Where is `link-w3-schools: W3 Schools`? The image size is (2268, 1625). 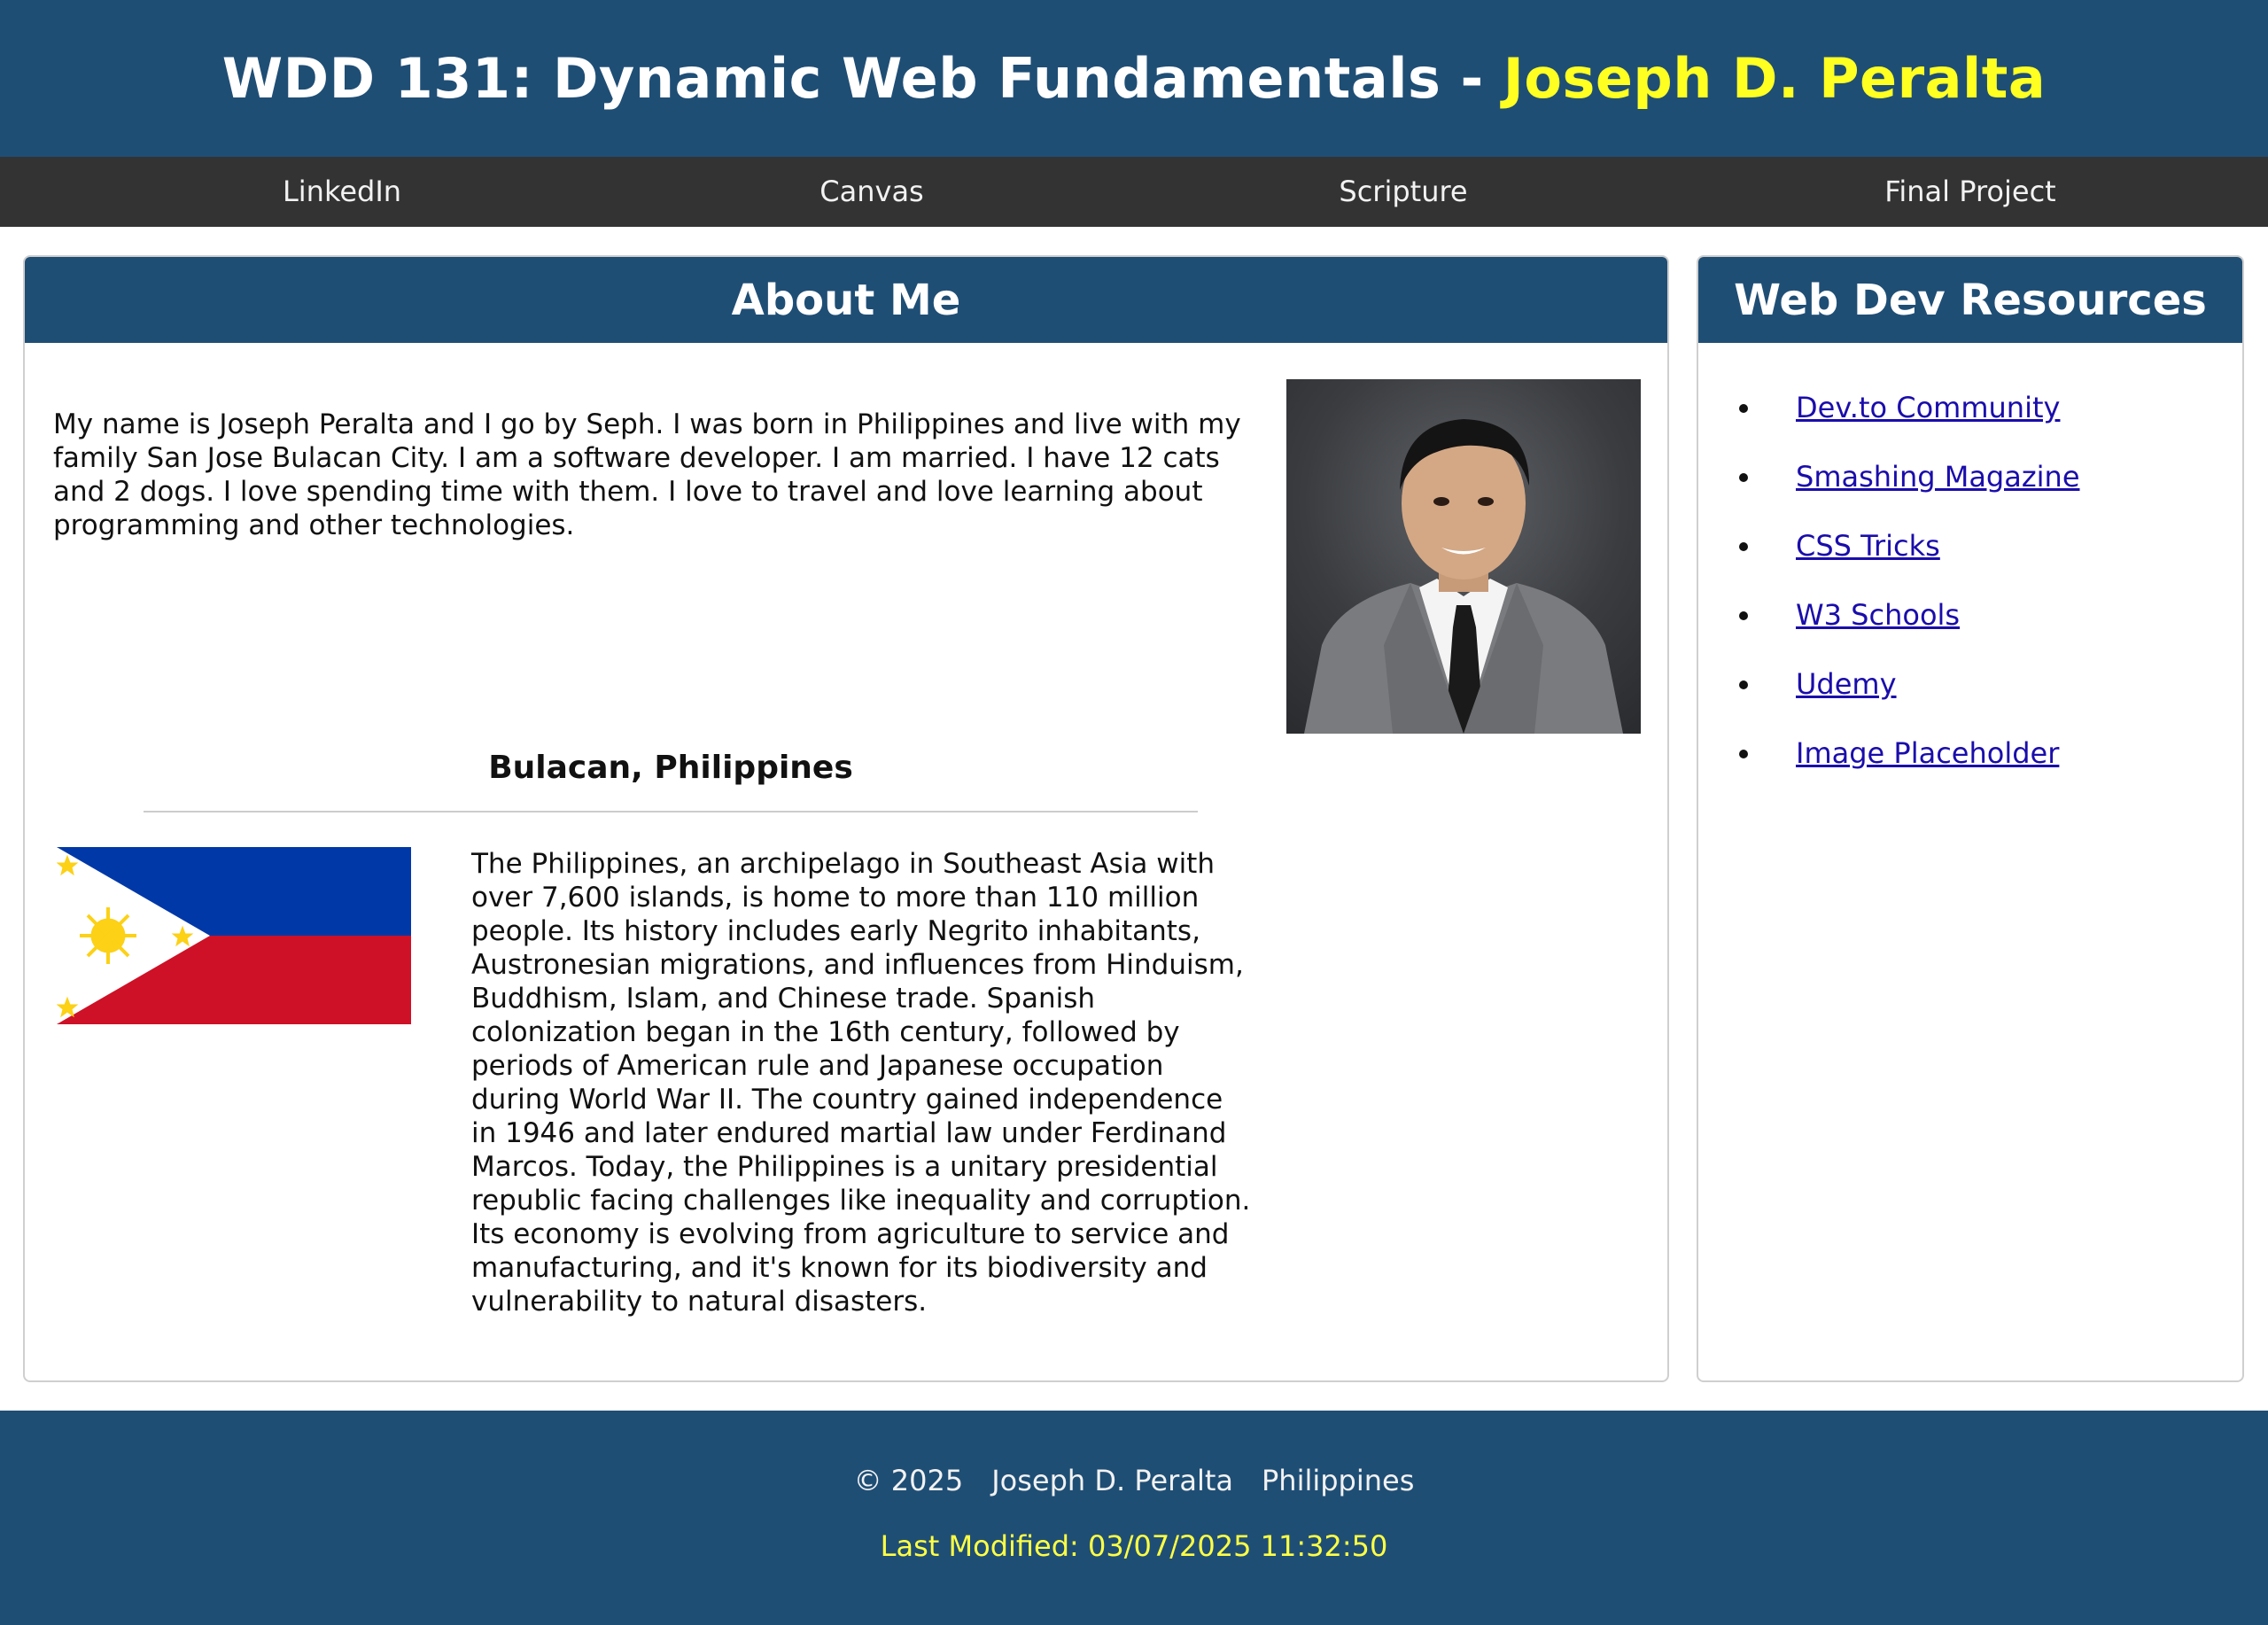
link-w3-schools: W3 Schools is located at coordinates (1878, 615).